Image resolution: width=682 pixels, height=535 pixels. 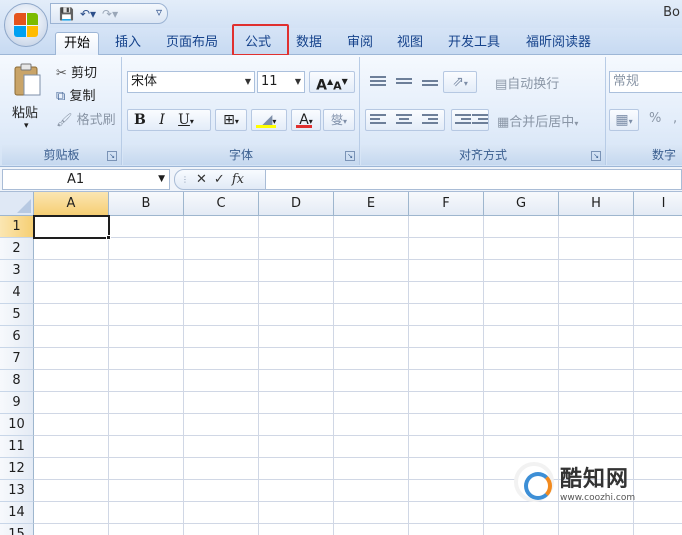 I want to click on insert-function-icon: fx, so click(x=238, y=179).